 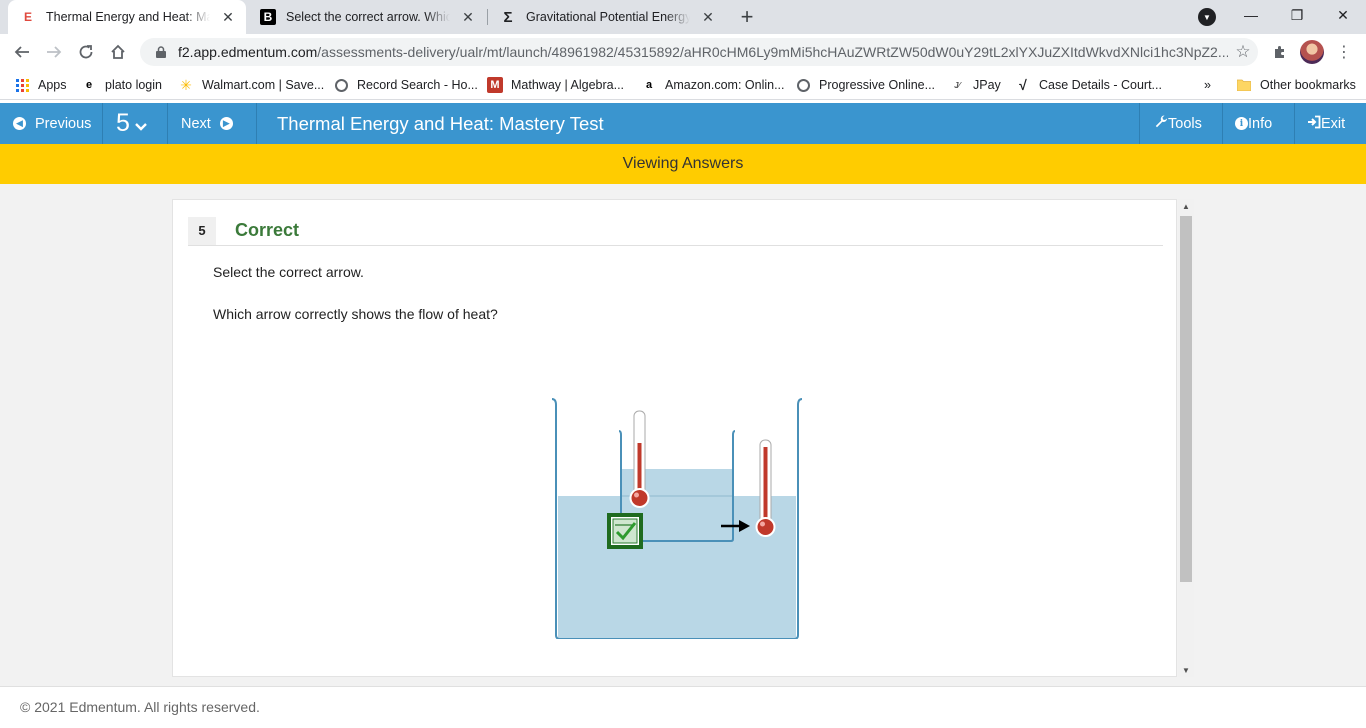 I want to click on previous-label: Previous, so click(x=63, y=123).